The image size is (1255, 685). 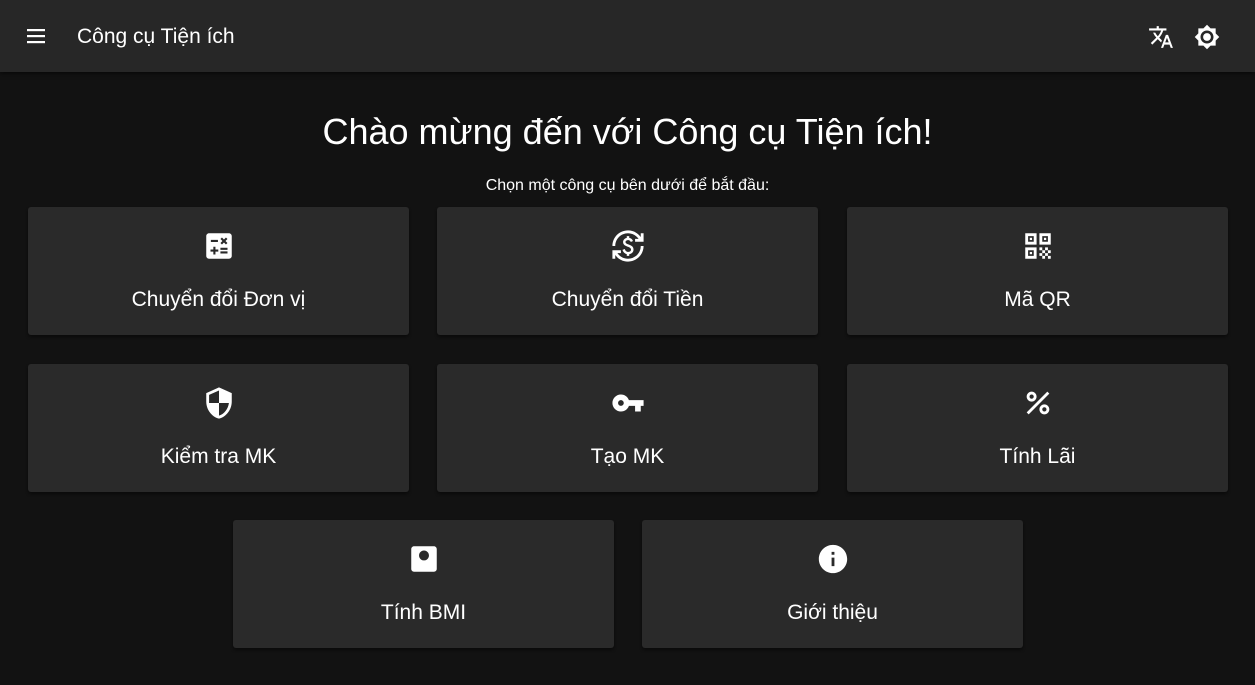 What do you see at coordinates (627, 299) in the screenshot?
I see `tool-card-label: Chuyển đổi Tiền` at bounding box center [627, 299].